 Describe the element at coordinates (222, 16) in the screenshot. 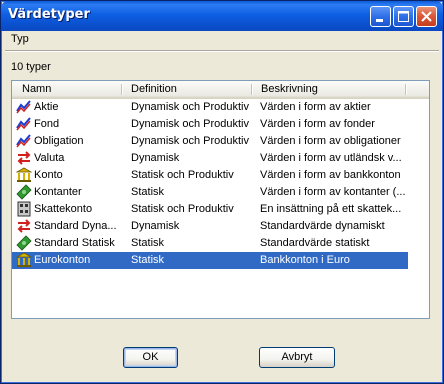

I see `title-bar: Värdetyper` at that location.